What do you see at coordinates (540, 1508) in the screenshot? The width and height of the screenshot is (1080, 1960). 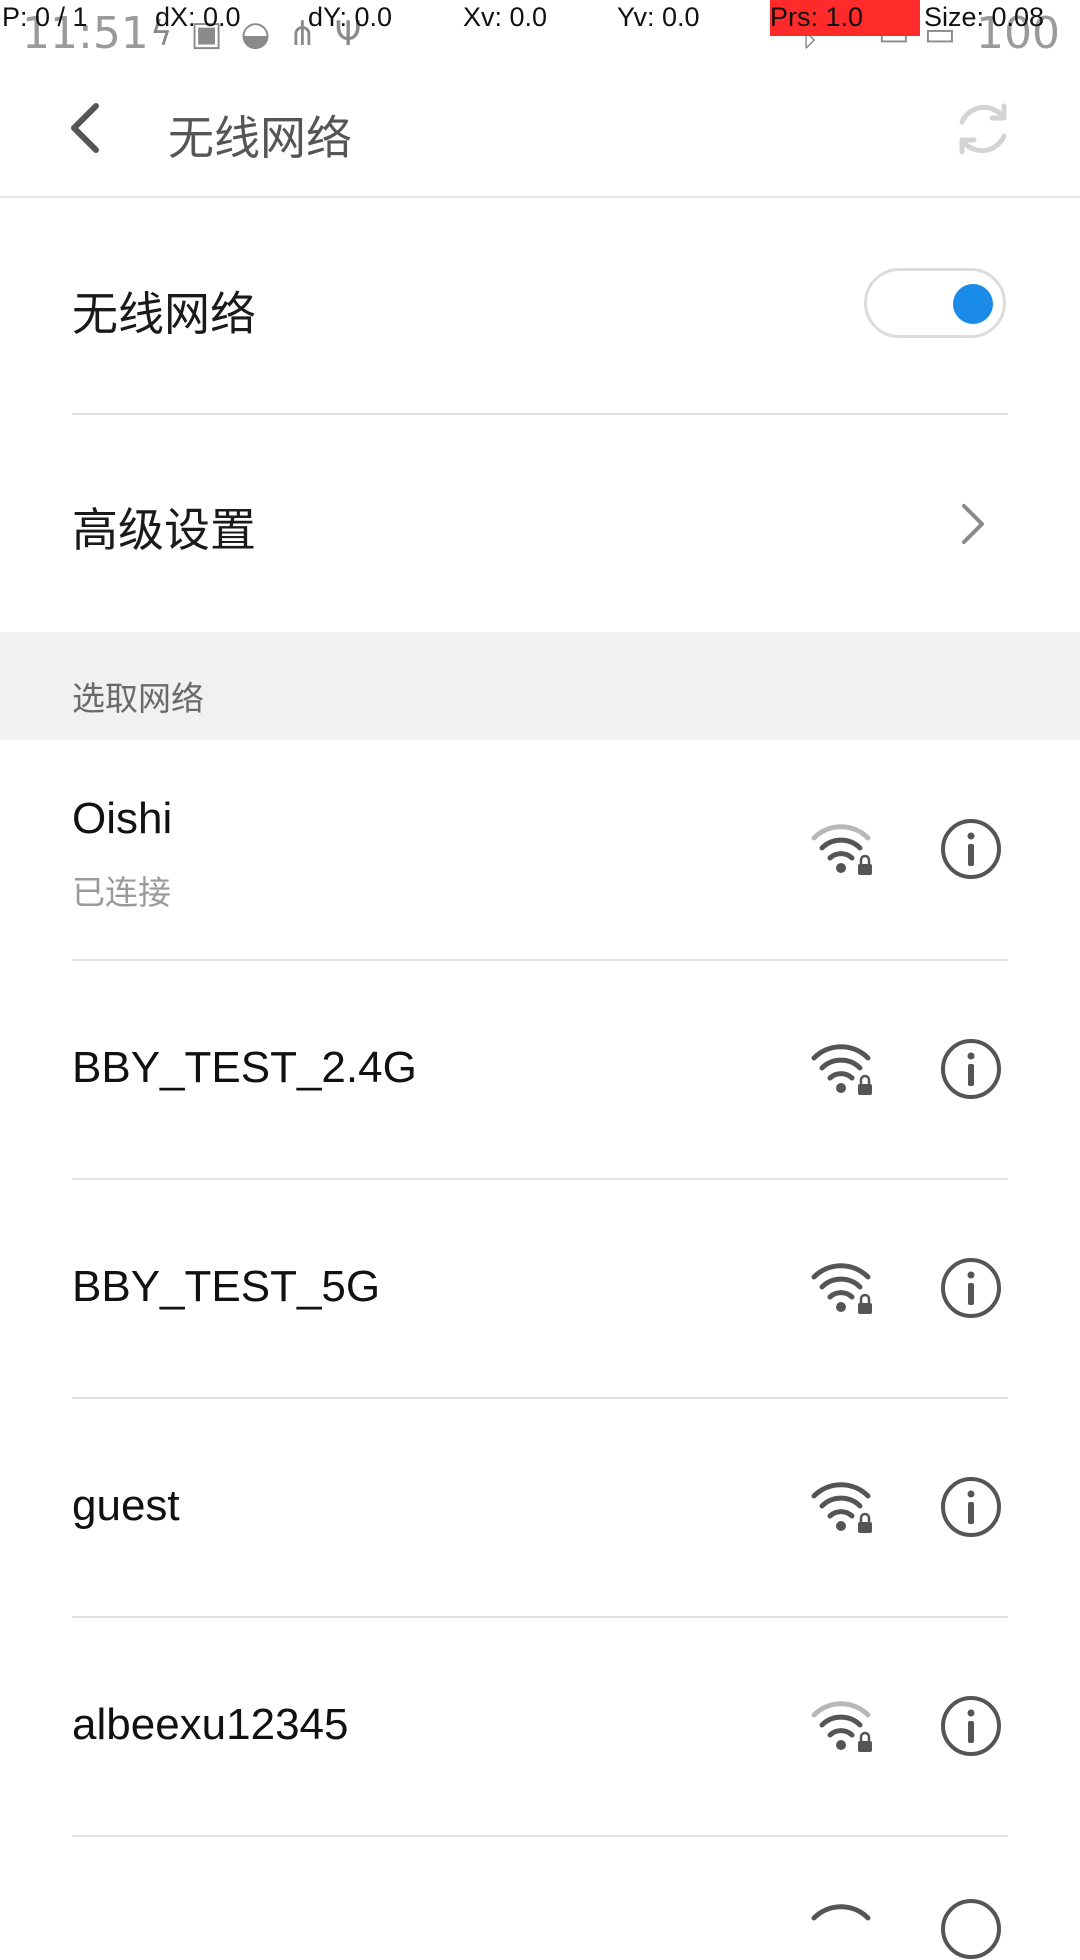 I see `network-item: guest` at bounding box center [540, 1508].